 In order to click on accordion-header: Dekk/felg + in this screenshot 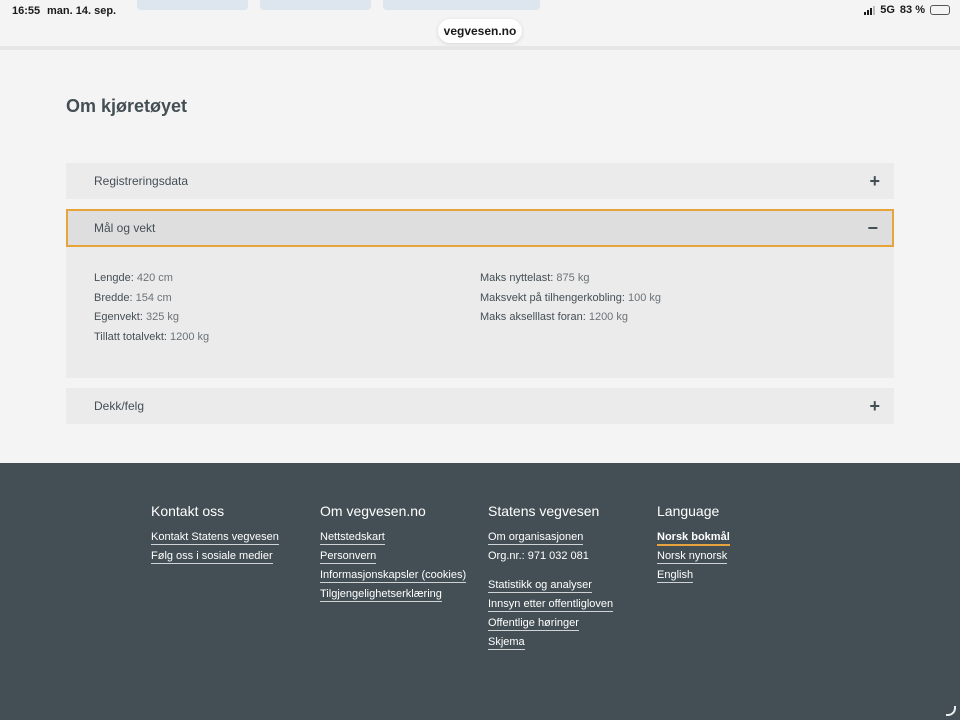, I will do `click(480, 406)`.